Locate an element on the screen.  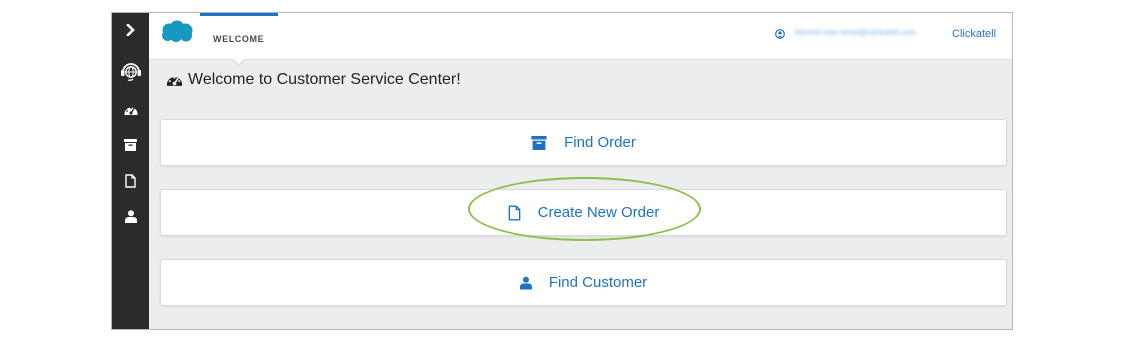
sidebar-toggle-button is located at coordinates (130, 30).